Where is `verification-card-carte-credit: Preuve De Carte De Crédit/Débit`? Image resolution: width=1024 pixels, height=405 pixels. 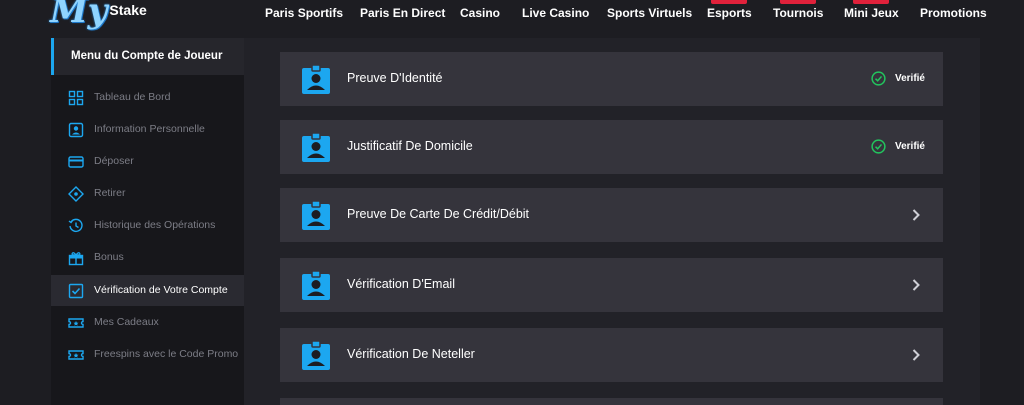 verification-card-carte-credit: Preuve De Carte De Crédit/Débit is located at coordinates (611, 215).